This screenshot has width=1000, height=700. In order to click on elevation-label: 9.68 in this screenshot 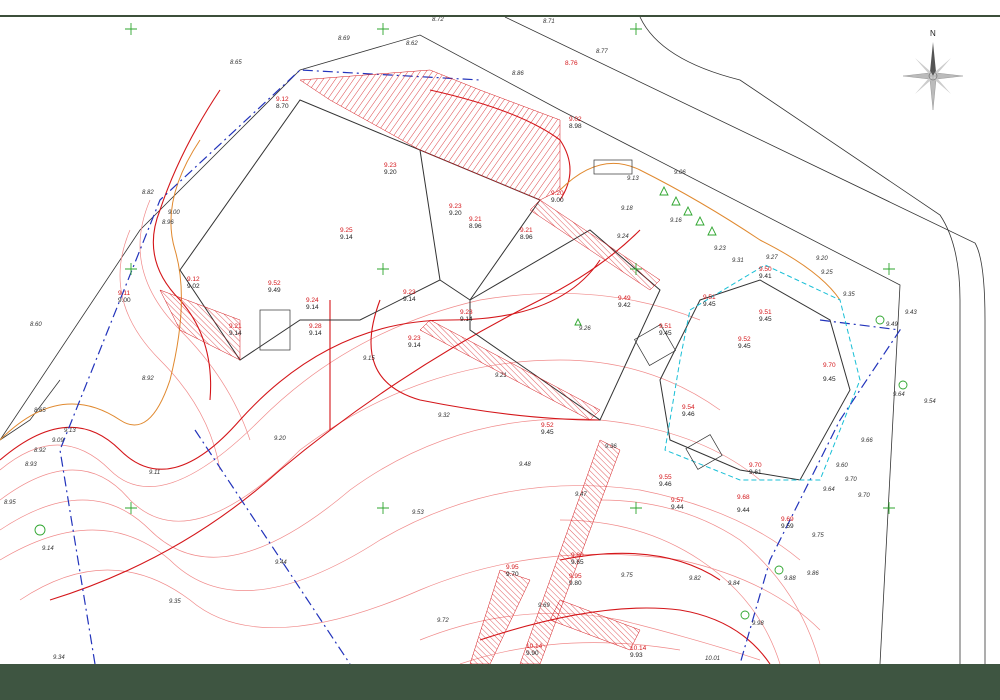, I will do `click(743, 497)`.